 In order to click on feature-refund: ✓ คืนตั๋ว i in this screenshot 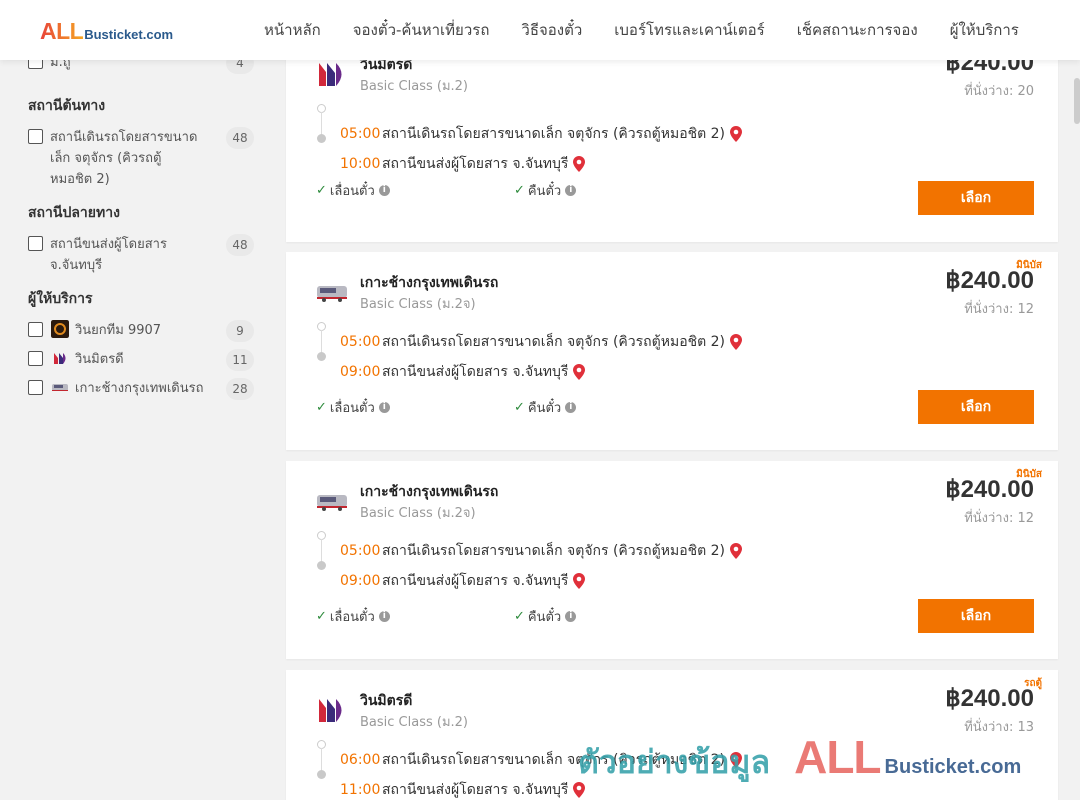, I will do `click(545, 616)`.